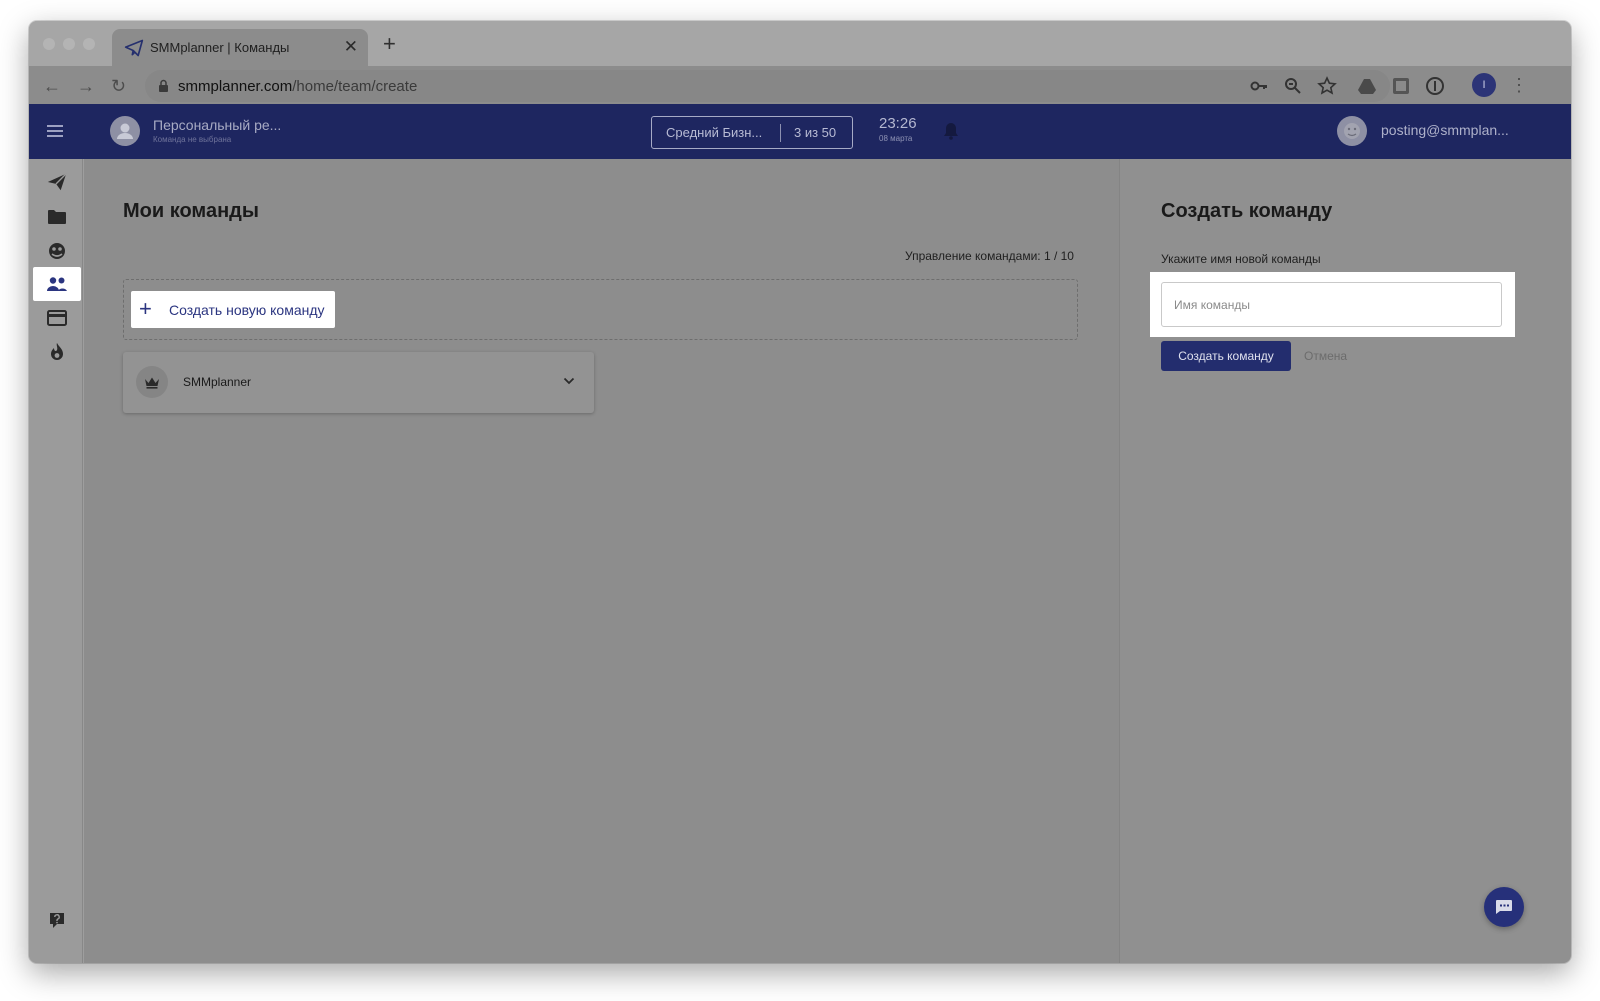  I want to click on plus-icon: +, so click(145, 308).